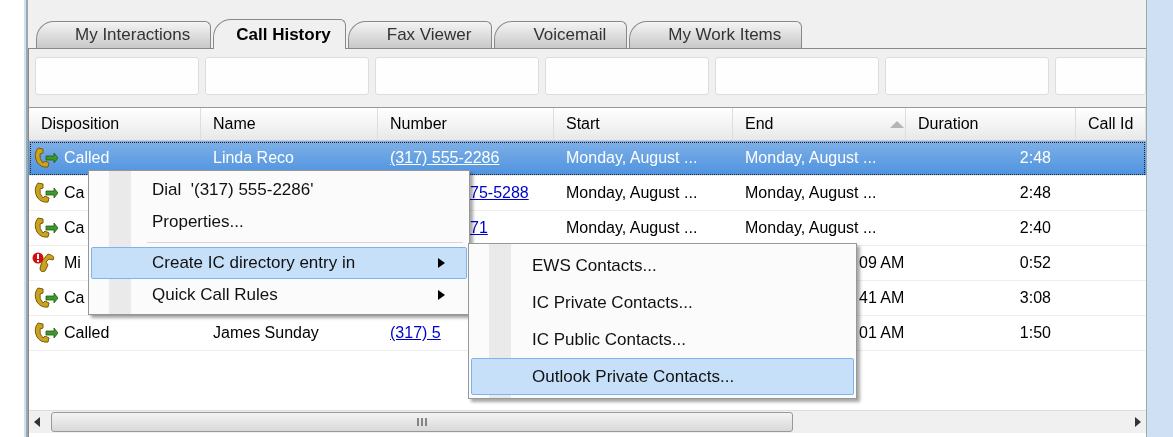 The width and height of the screenshot is (1173, 437). I want to click on table-cell: 01 AM, so click(882, 333).